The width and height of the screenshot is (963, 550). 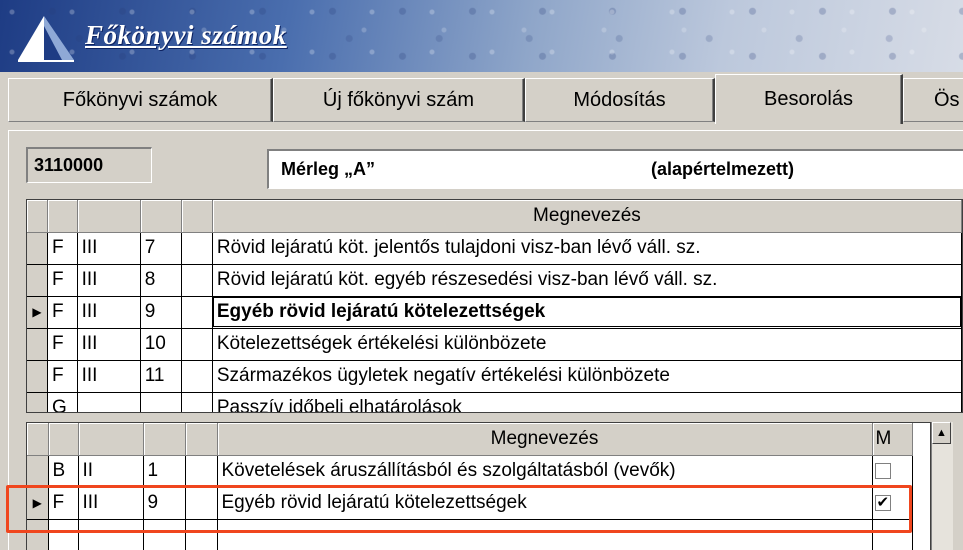 What do you see at coordinates (882, 502) in the screenshot?
I see `m-checkbox-checked` at bounding box center [882, 502].